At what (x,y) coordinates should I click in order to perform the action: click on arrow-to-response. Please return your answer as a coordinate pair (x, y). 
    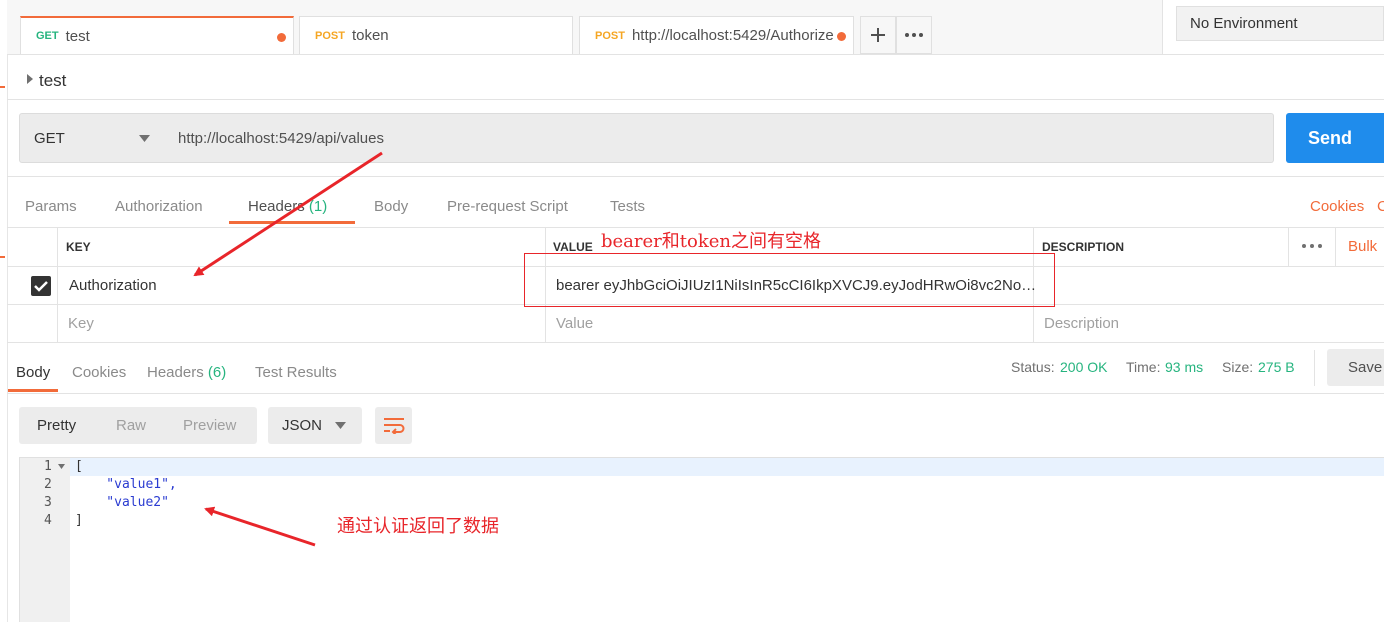
    Looking at the image, I should click on (260, 526).